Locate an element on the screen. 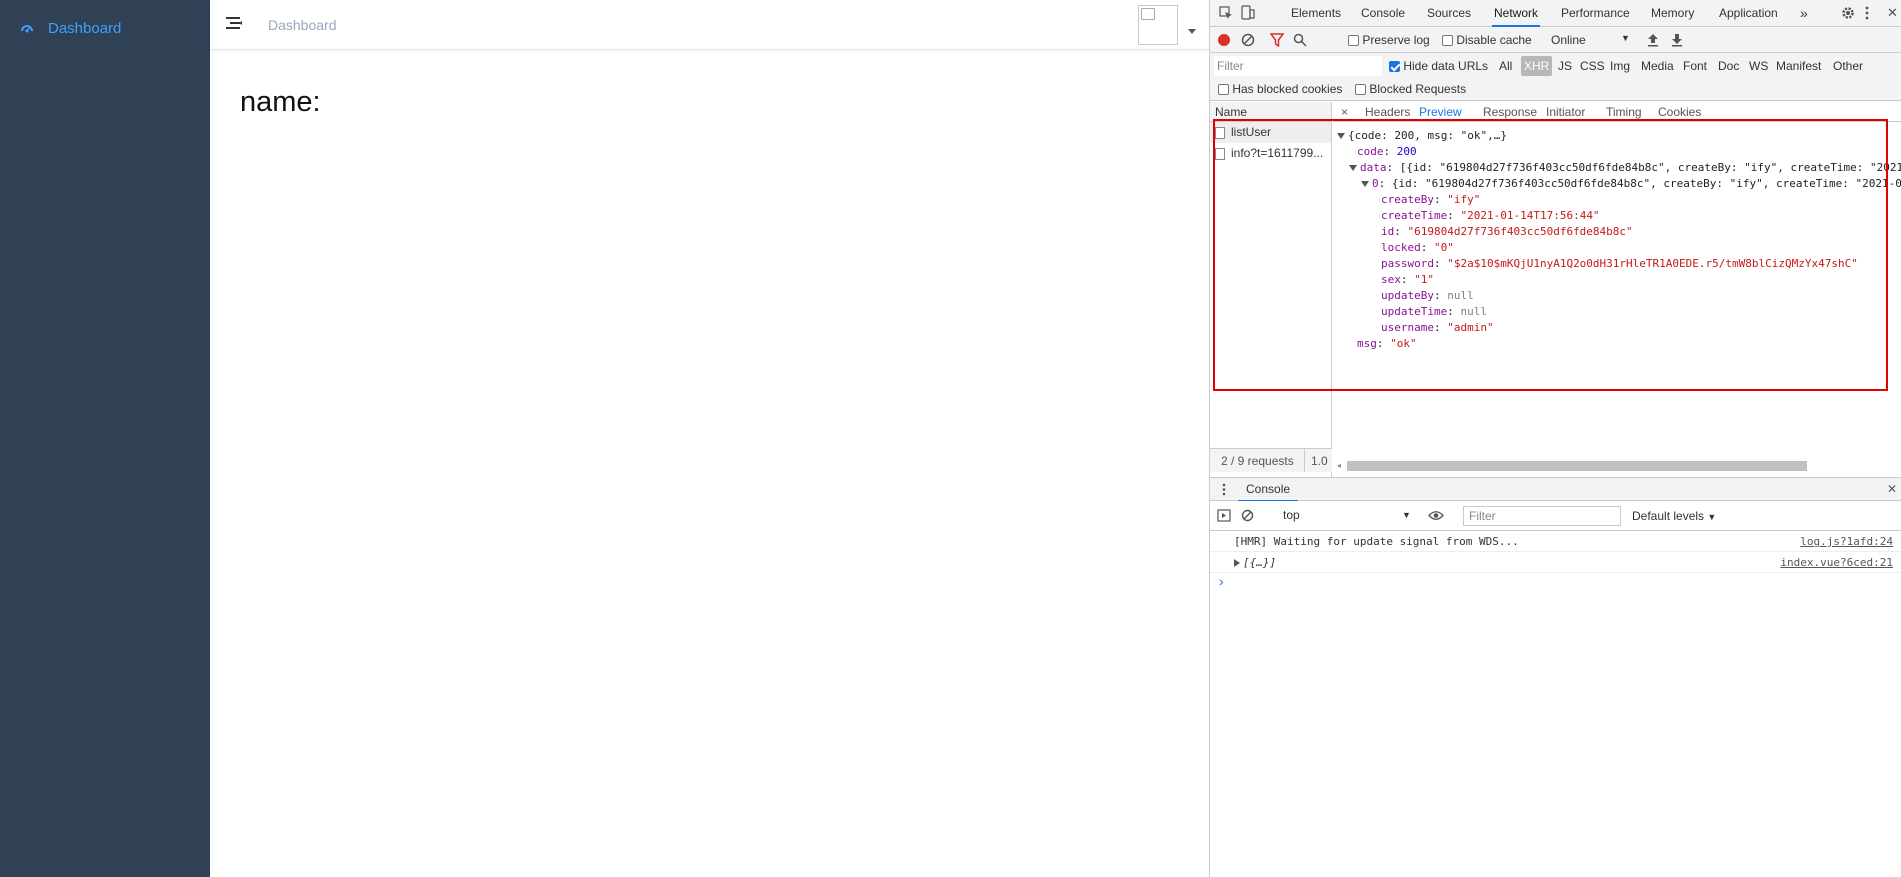  json-field-row: createTime: "2021-01-14T17:56:44" is located at coordinates (1490, 215).